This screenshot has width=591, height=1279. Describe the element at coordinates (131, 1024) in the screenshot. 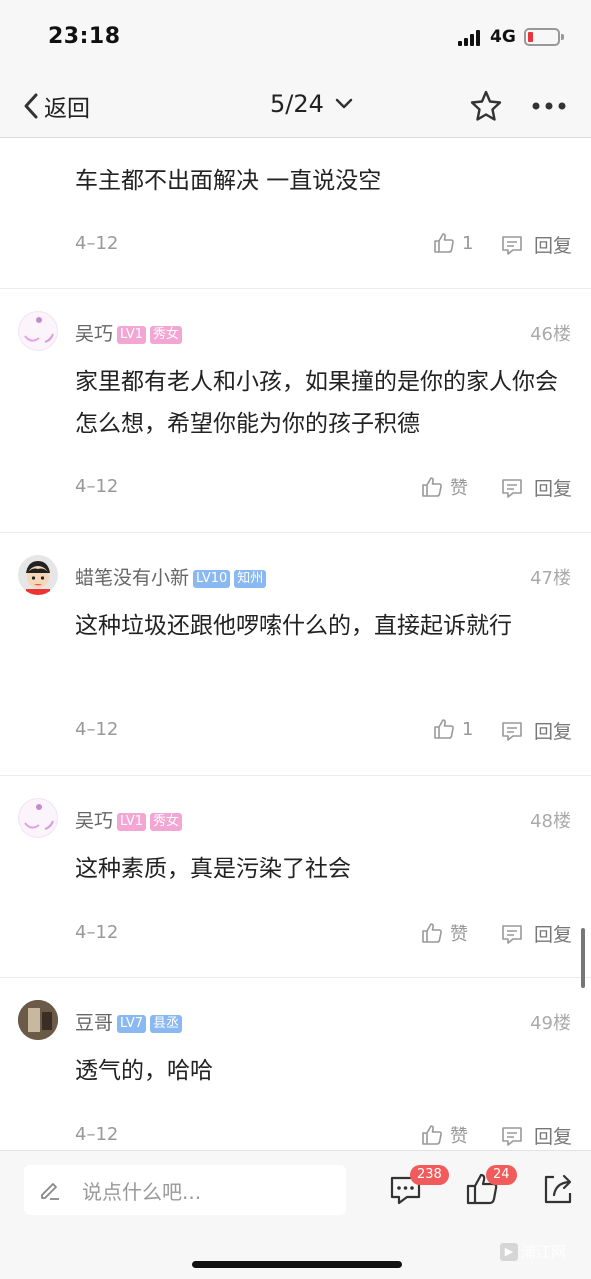

I see `level-badge: LV7` at that location.